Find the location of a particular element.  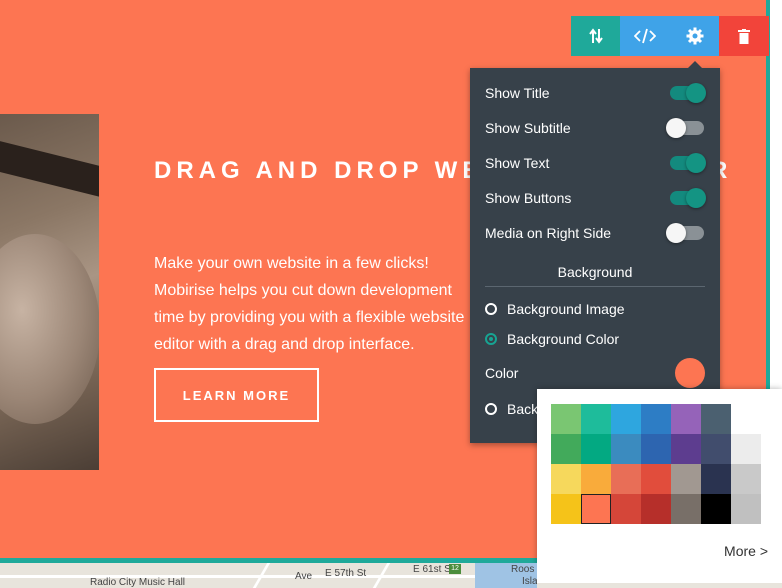

toggle-row-show-buttons: Show Buttons is located at coordinates (595, 198).